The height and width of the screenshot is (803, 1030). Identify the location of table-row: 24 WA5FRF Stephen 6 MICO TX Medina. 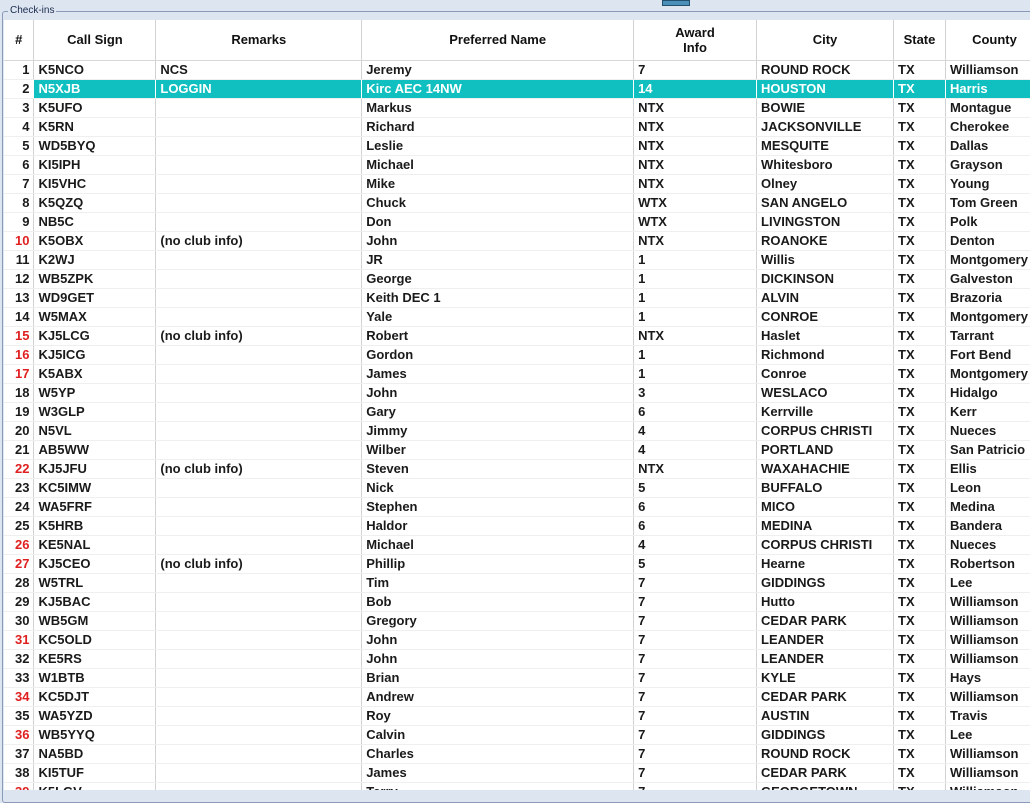
(517, 507).